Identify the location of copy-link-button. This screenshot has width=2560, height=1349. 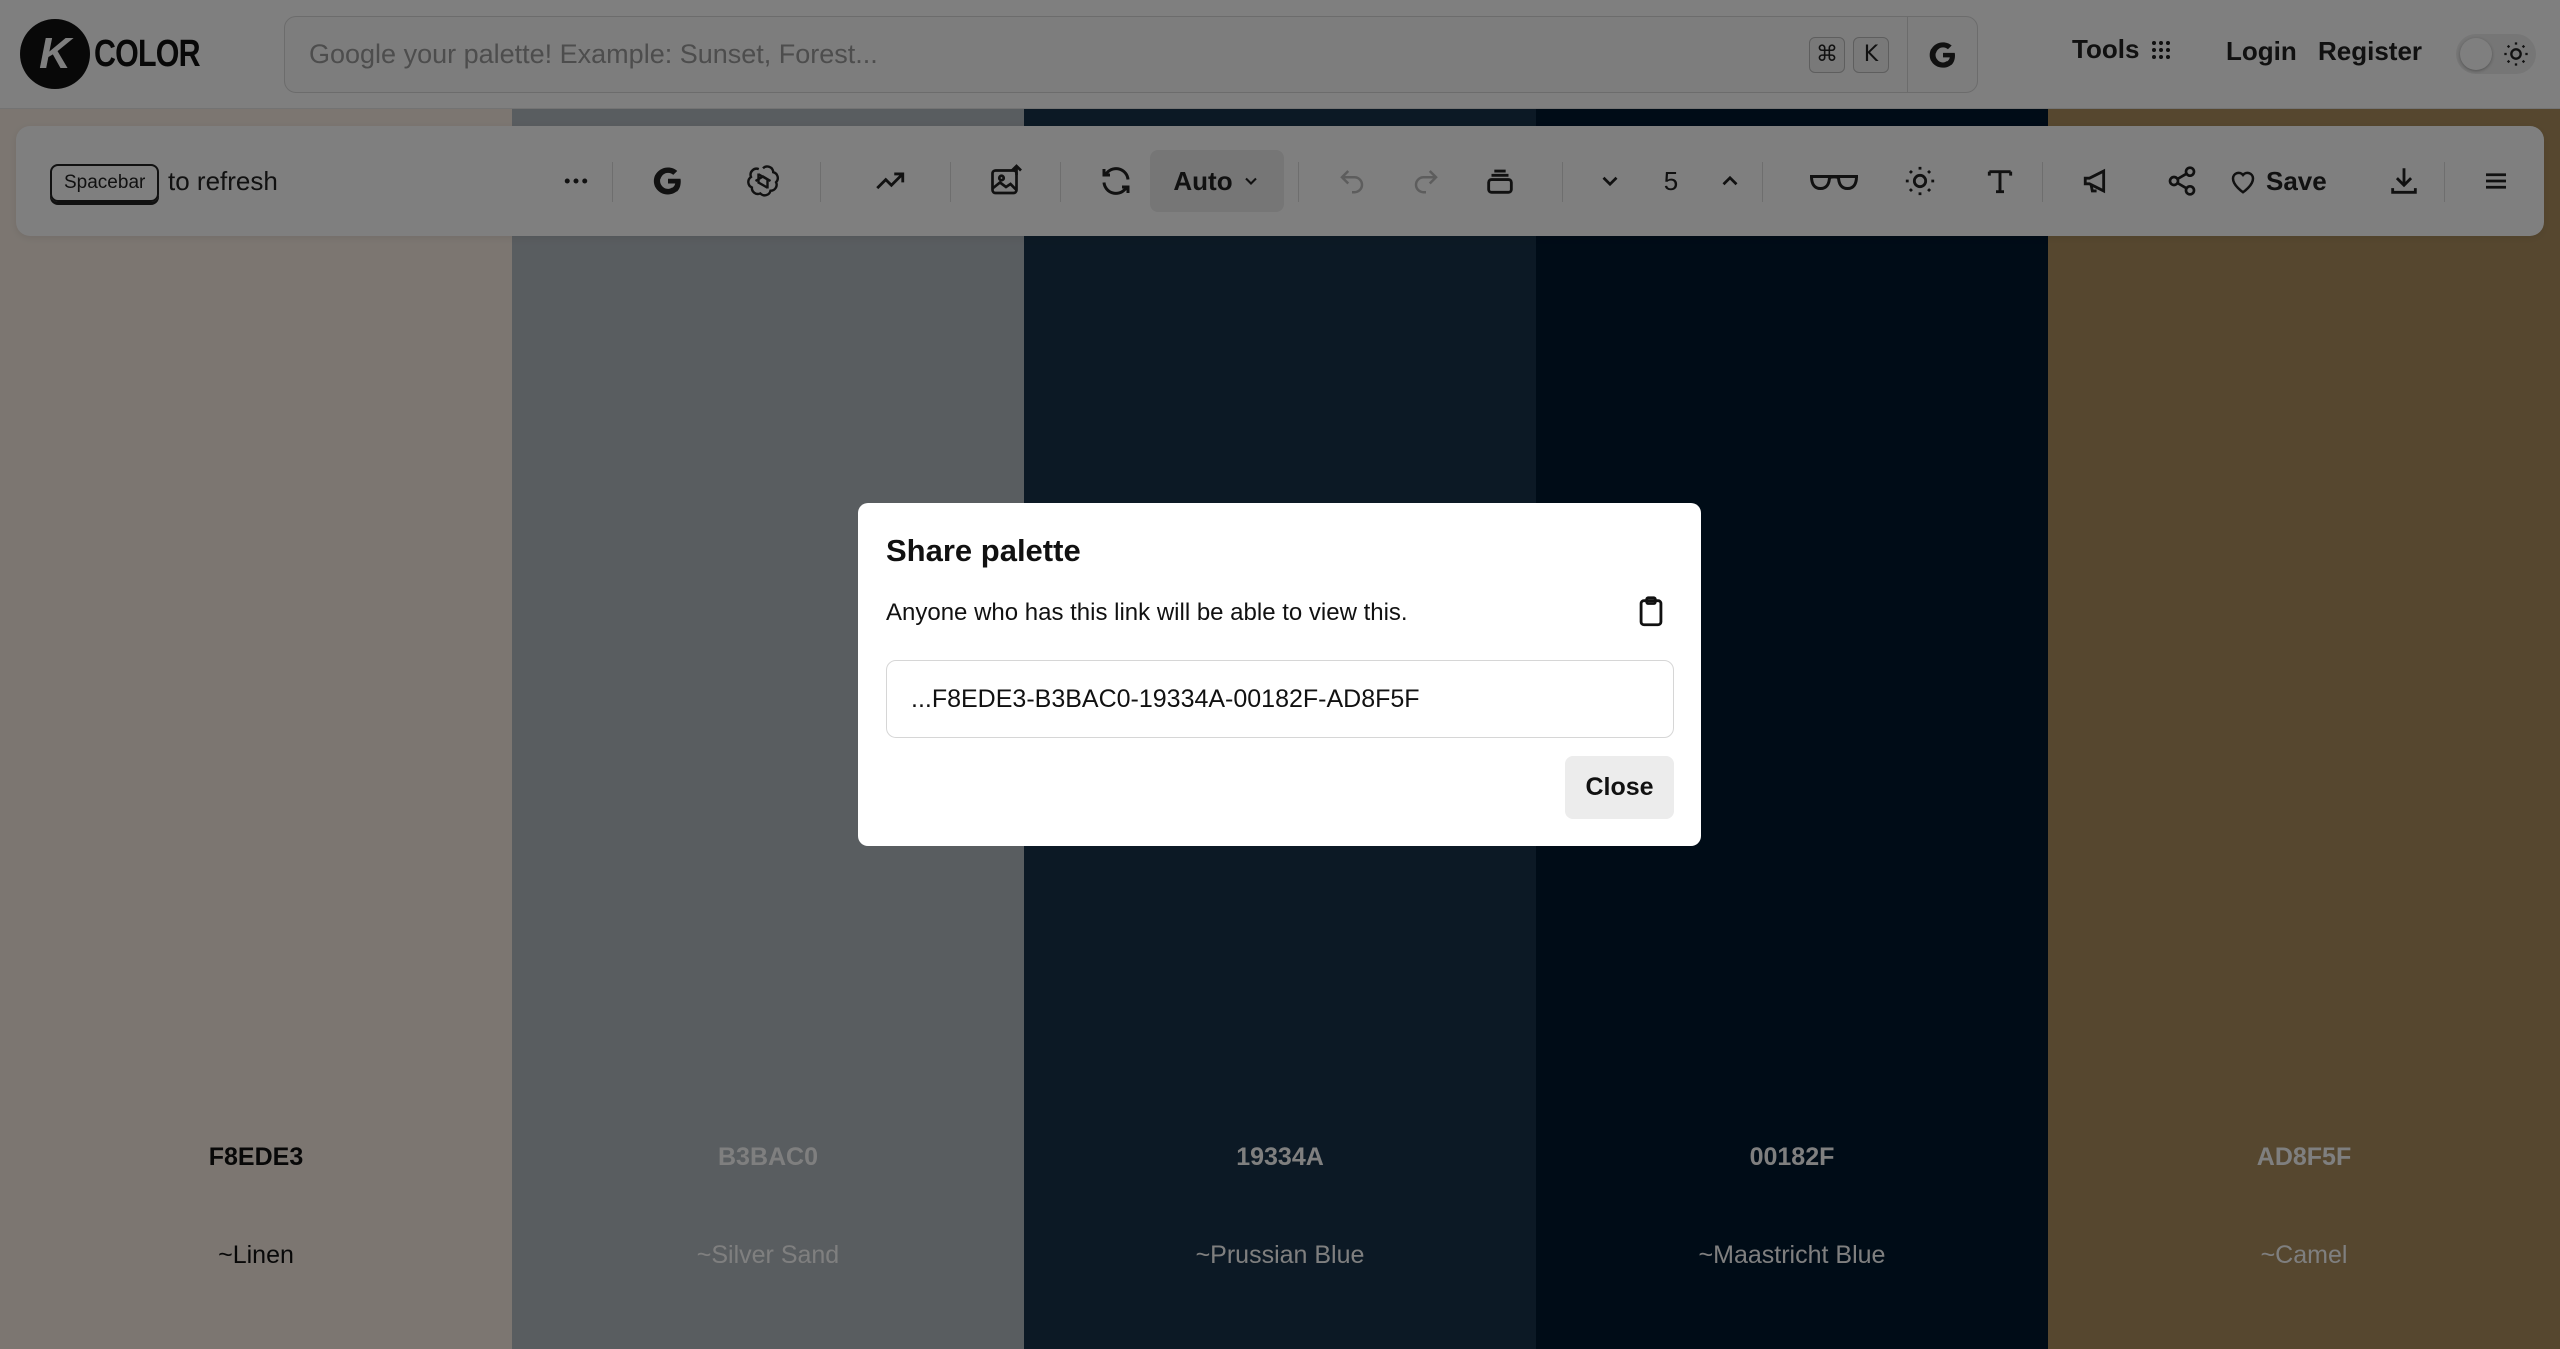
(1651, 614).